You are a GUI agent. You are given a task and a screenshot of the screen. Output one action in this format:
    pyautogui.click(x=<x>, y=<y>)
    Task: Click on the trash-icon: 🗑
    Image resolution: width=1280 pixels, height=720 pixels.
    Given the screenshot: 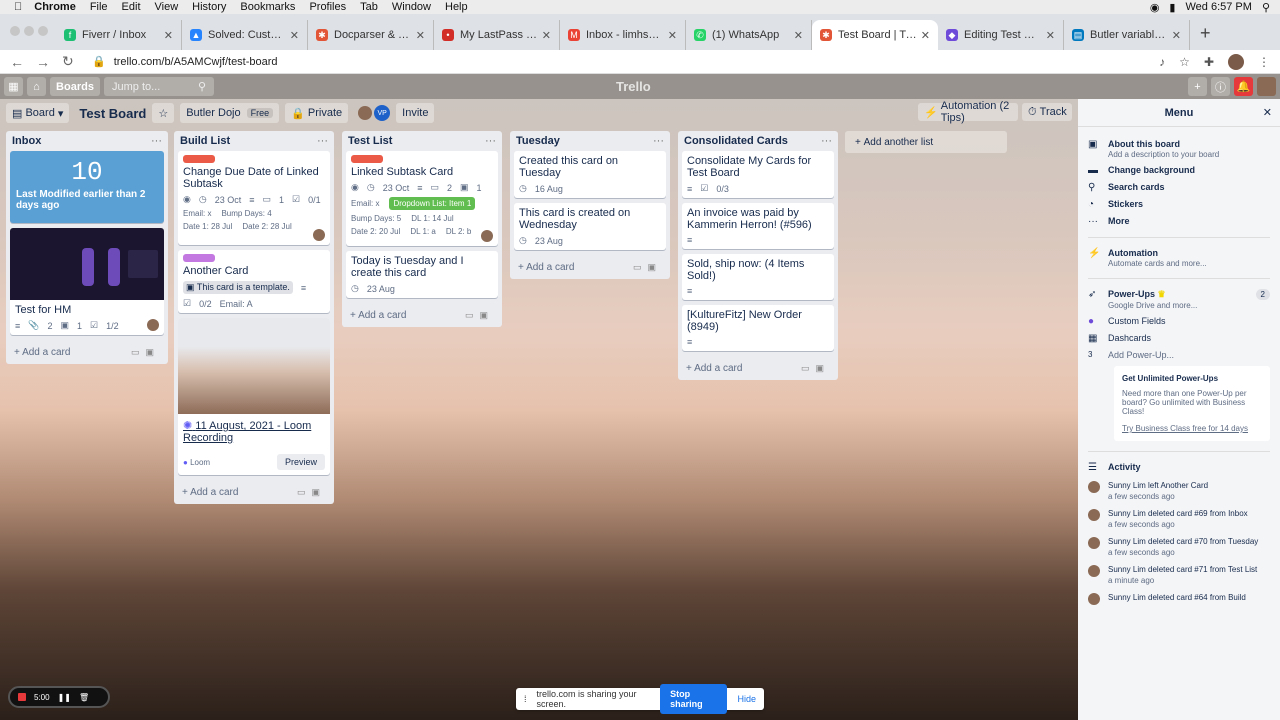 What is the action you would take?
    pyautogui.click(x=84, y=697)
    